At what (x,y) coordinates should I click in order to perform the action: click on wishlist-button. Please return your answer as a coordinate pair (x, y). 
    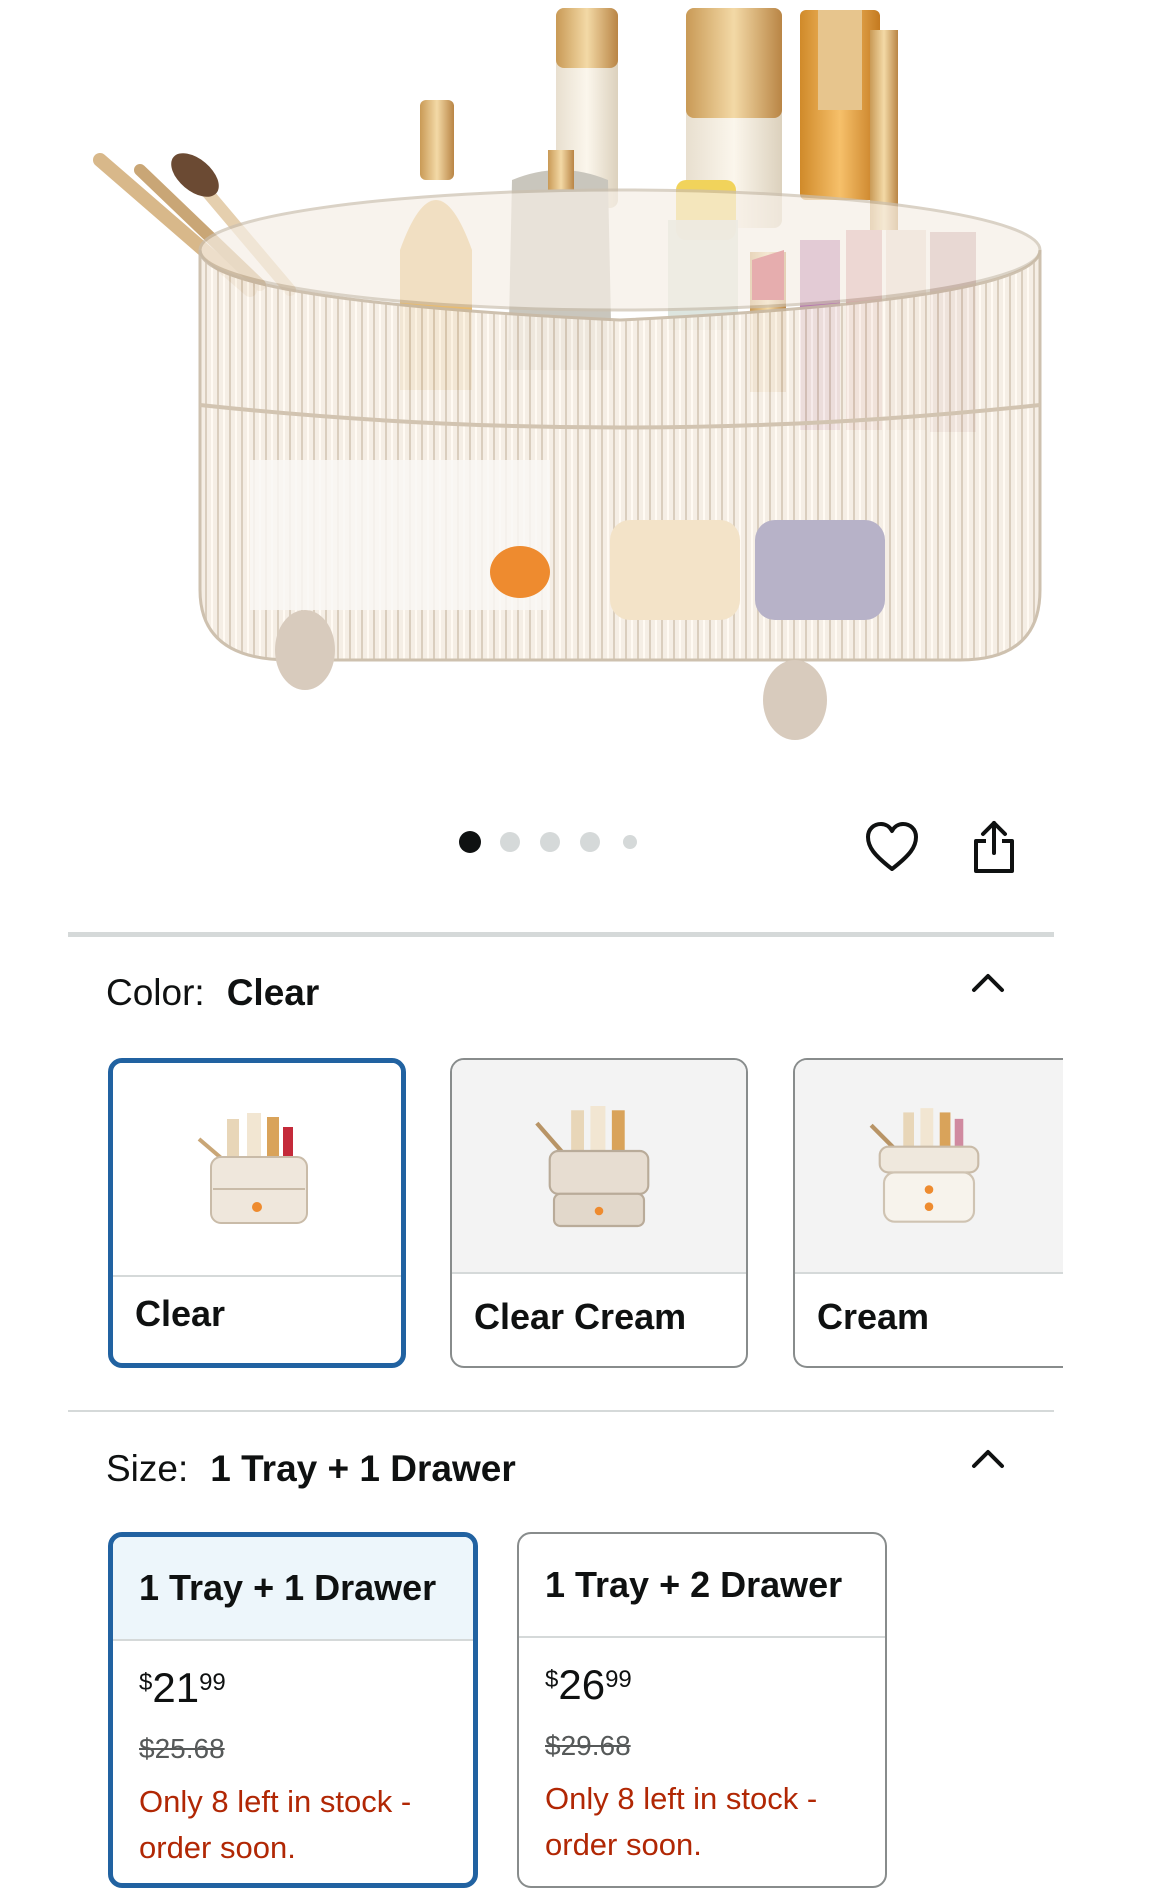
    Looking at the image, I should click on (892, 847).